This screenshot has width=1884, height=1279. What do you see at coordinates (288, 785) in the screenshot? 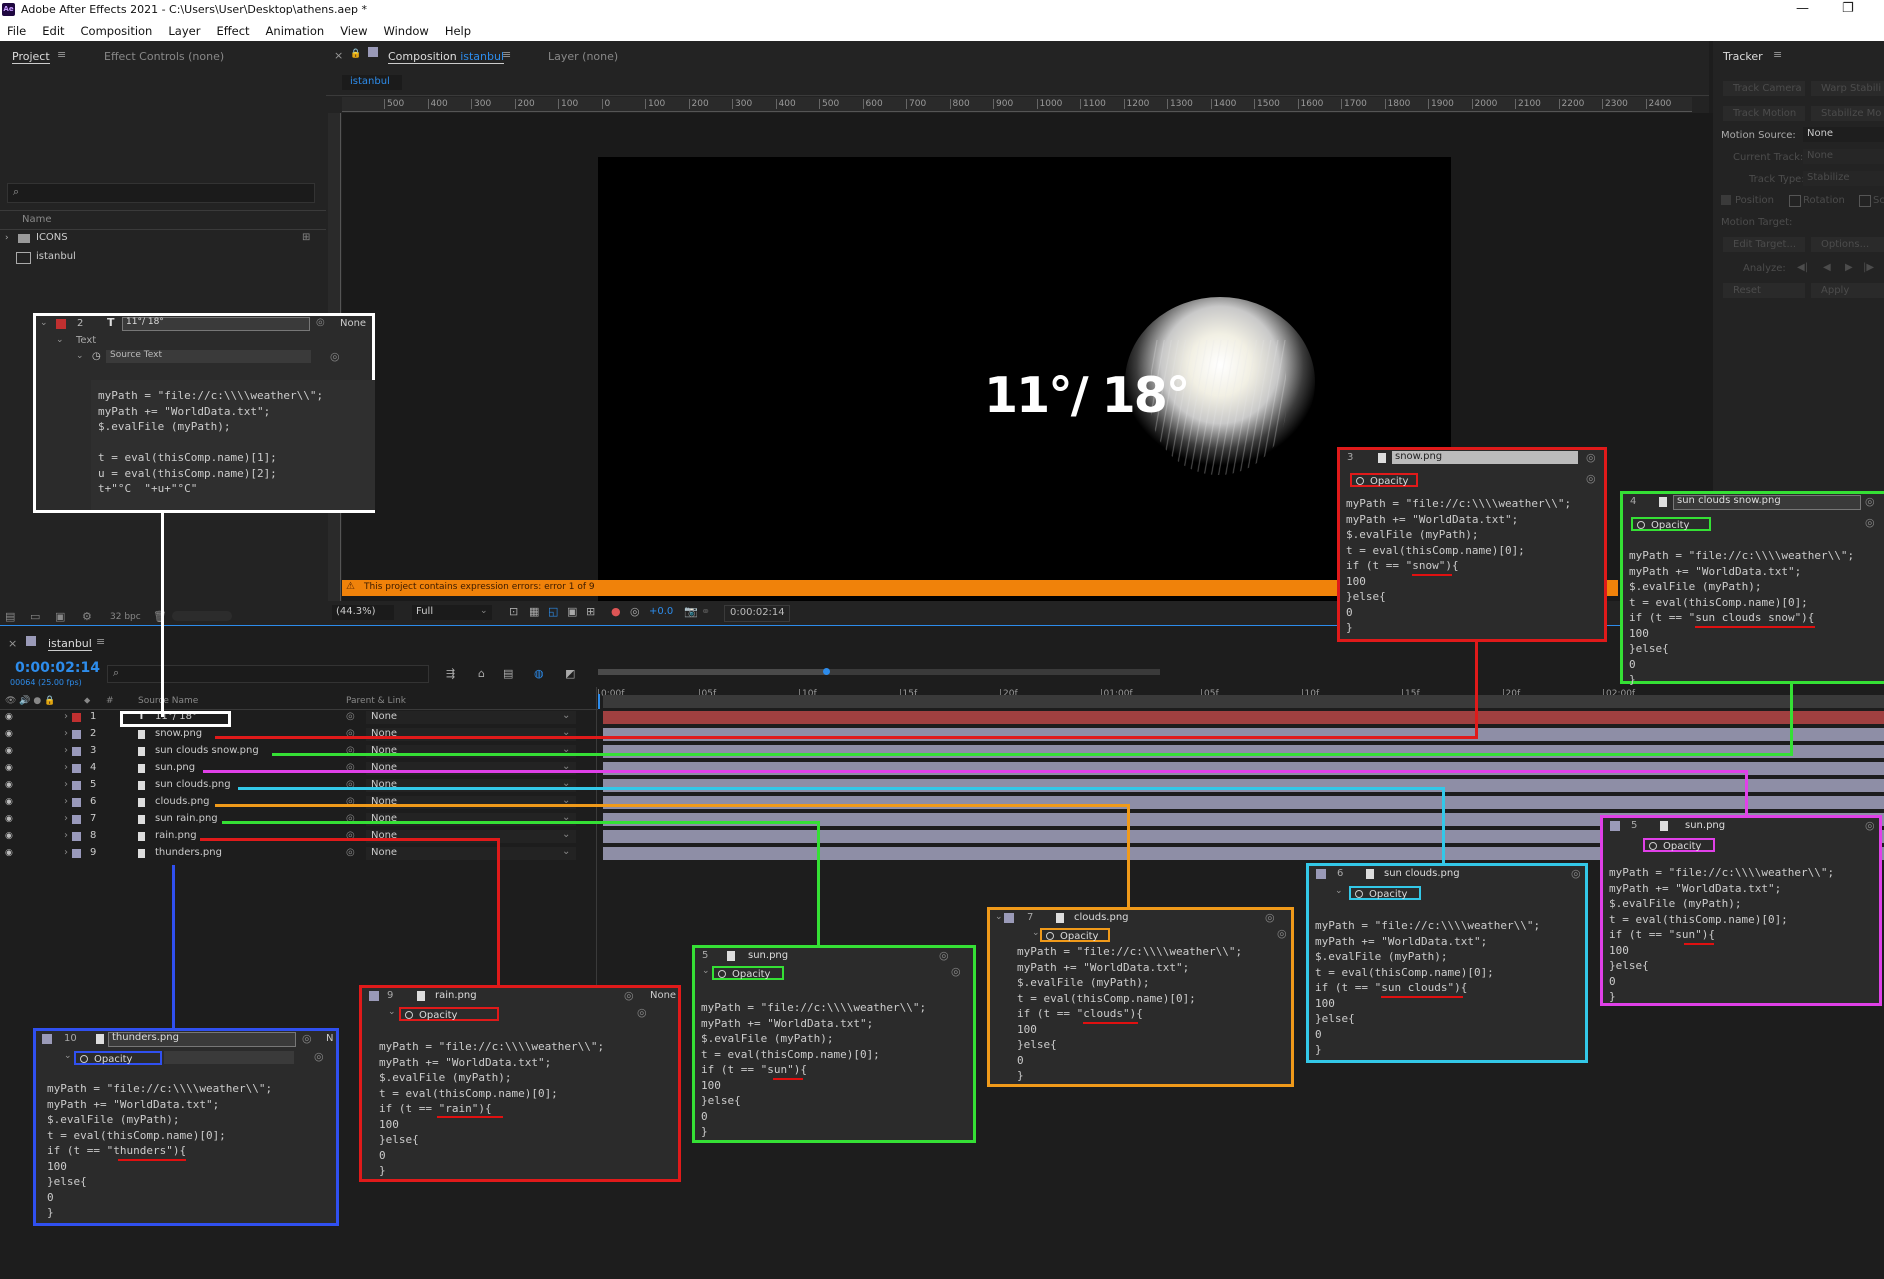
I see `layer-row: ◉ › 5 sun clouds.png ◎ None ⌄` at bounding box center [288, 785].